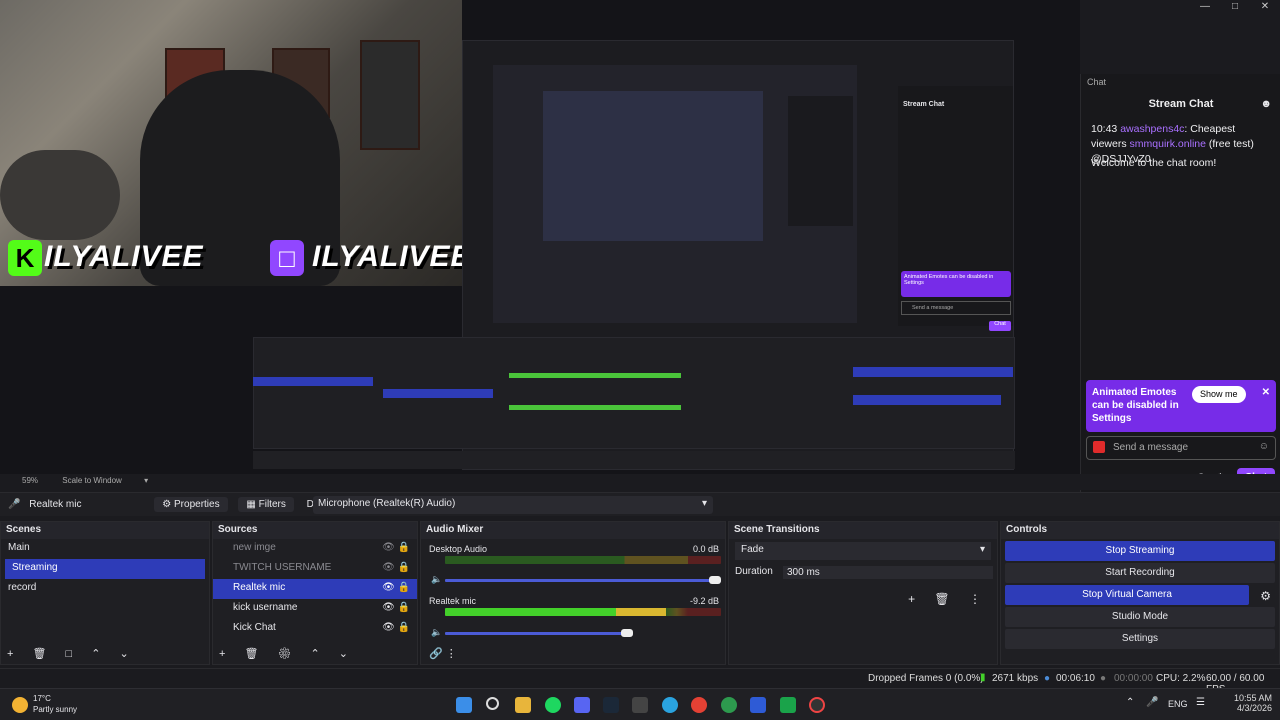  Describe the element at coordinates (287, 258) in the screenshot. I see `twitch-logo-icon: □` at that location.